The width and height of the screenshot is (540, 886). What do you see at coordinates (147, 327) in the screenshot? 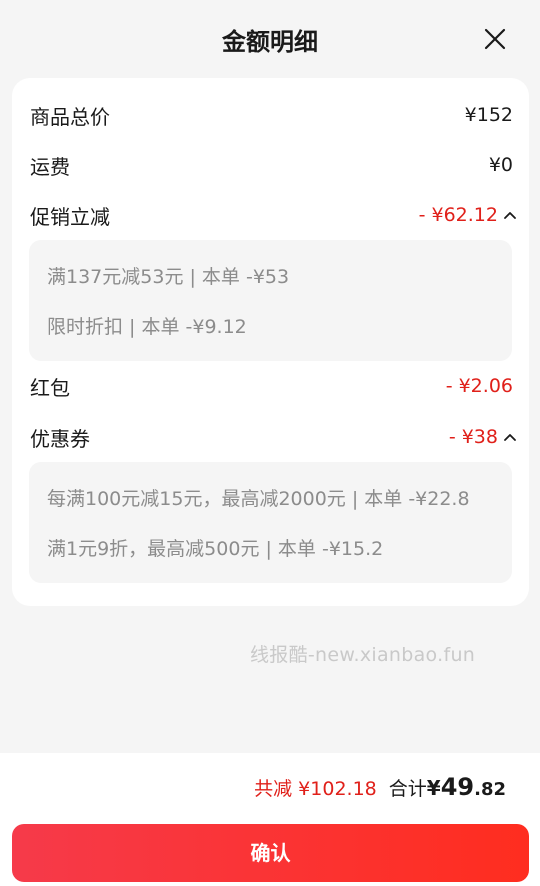
I see `promotion-detail-item: 限时折扣 | 本单 -¥9.12` at bounding box center [147, 327].